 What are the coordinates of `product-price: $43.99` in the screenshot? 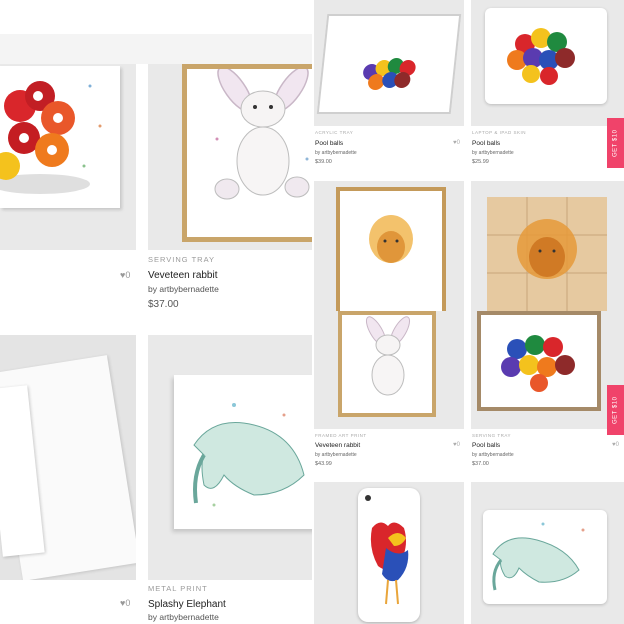 It's located at (323, 464).